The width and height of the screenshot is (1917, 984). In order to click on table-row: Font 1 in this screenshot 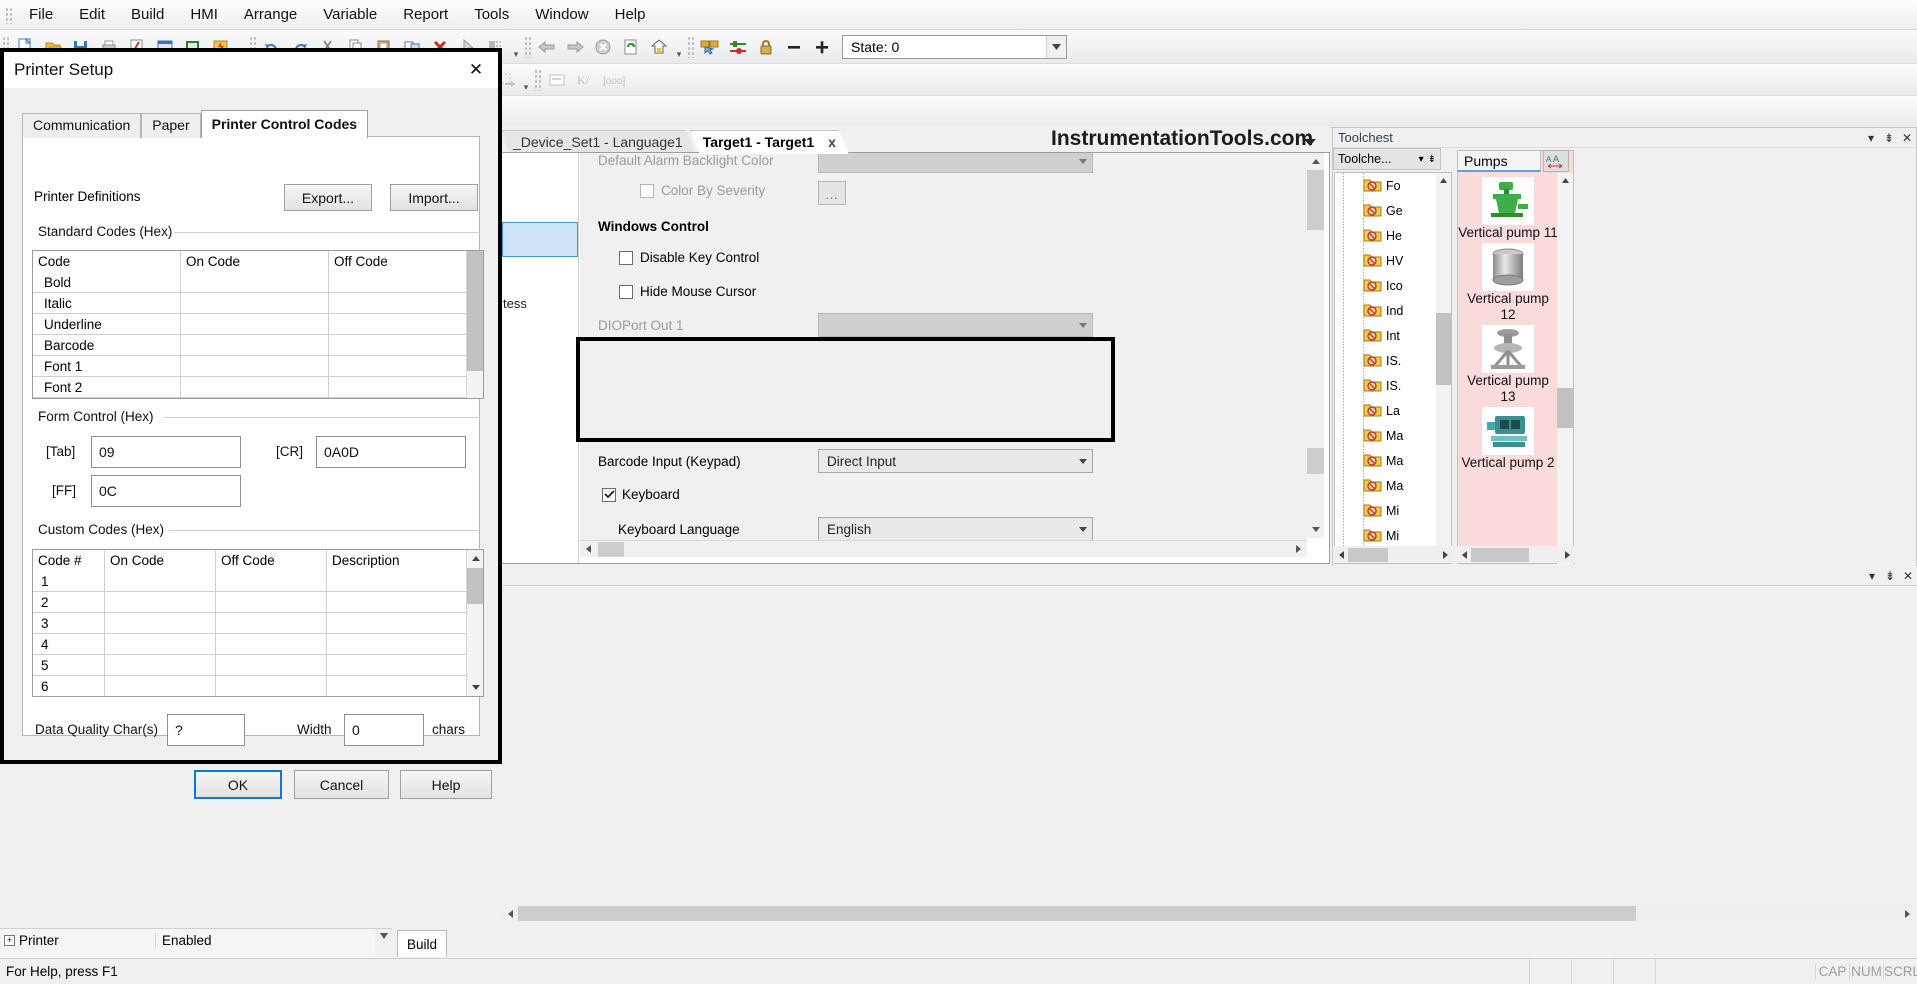, I will do `click(258, 366)`.